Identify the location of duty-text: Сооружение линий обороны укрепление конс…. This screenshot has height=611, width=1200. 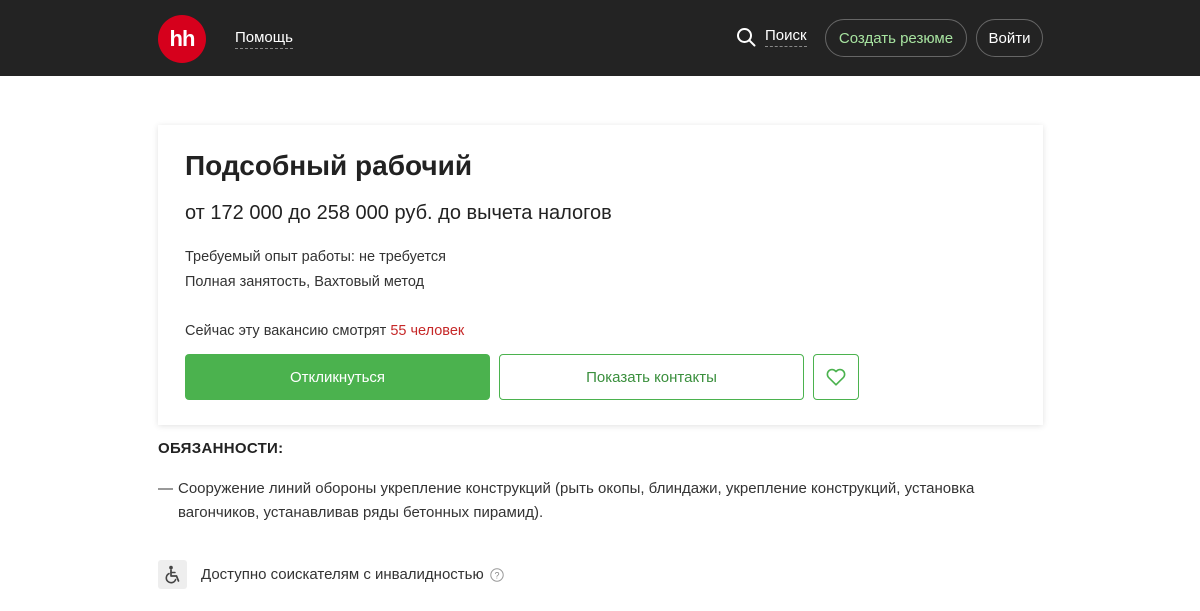
(576, 500).